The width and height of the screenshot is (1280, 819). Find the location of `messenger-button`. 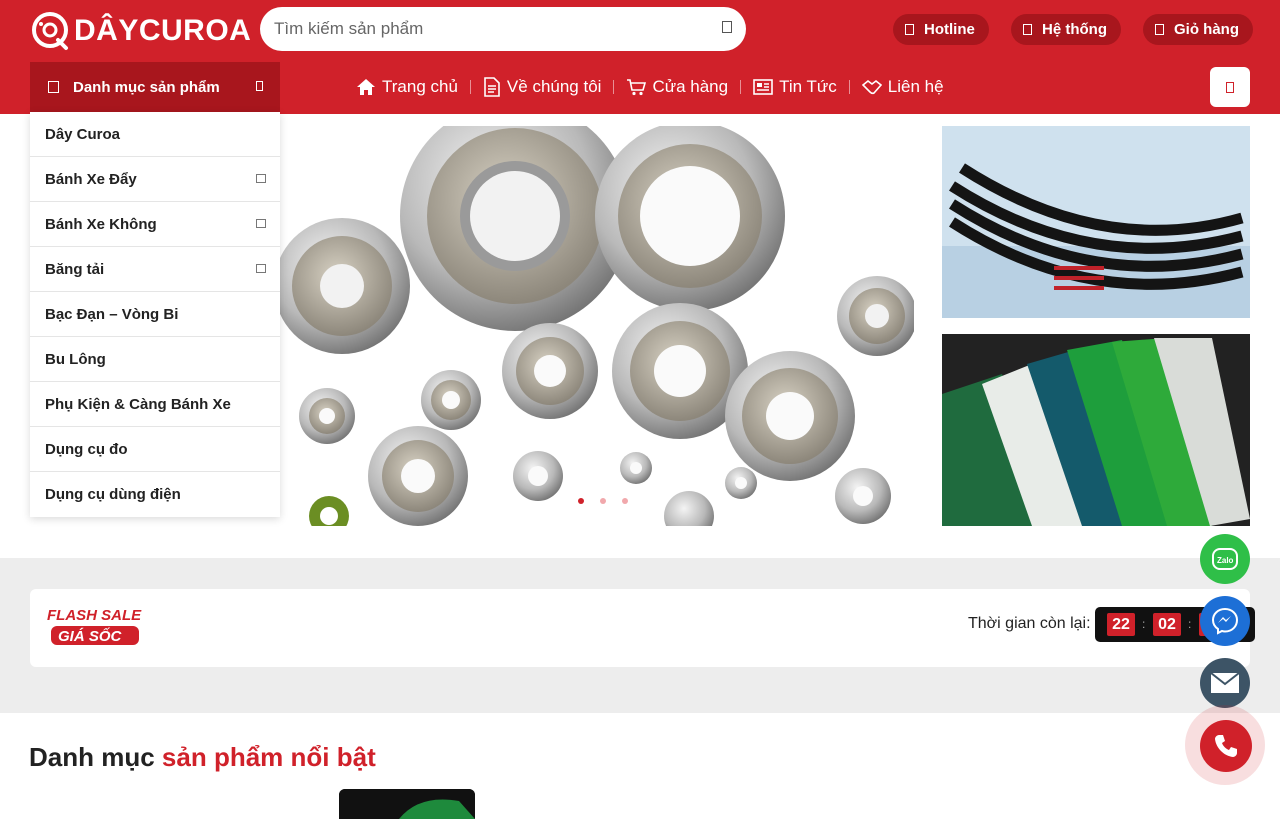

messenger-button is located at coordinates (1225, 621).